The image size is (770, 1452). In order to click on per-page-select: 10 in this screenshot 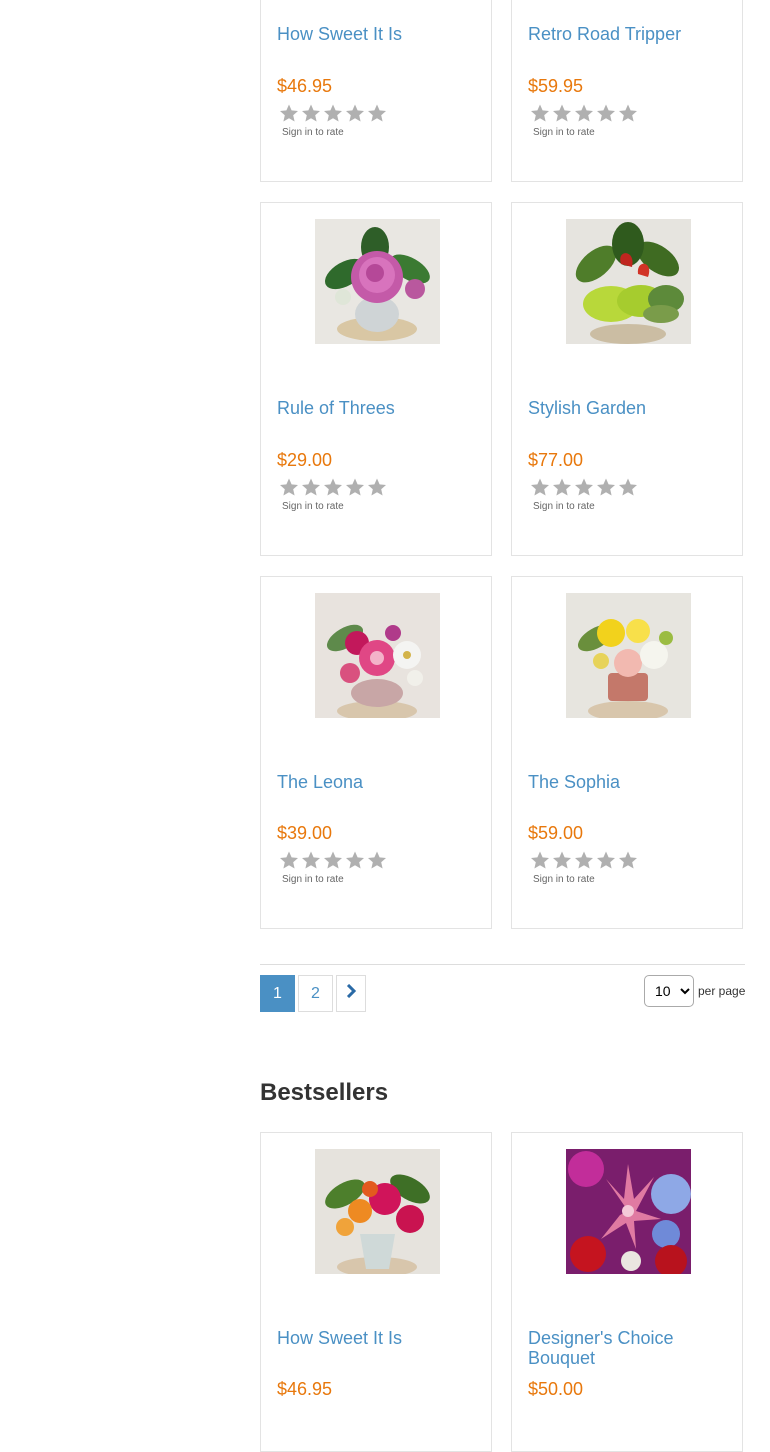, I will do `click(669, 991)`.